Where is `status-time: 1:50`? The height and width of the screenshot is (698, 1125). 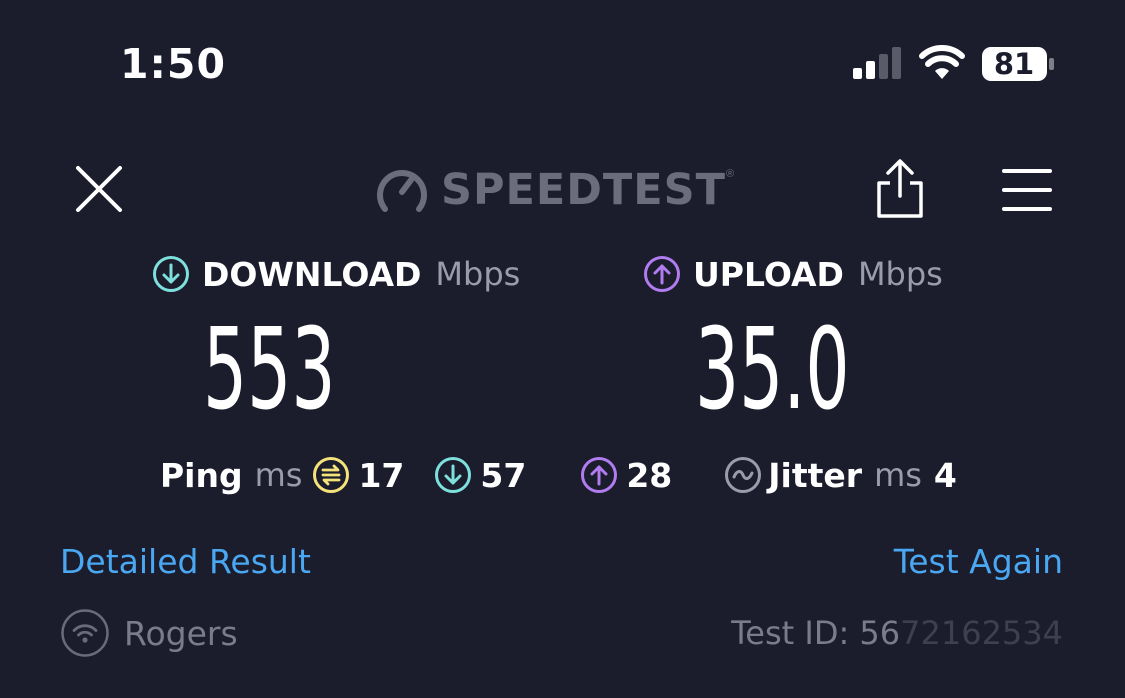
status-time: 1:50 is located at coordinates (173, 64).